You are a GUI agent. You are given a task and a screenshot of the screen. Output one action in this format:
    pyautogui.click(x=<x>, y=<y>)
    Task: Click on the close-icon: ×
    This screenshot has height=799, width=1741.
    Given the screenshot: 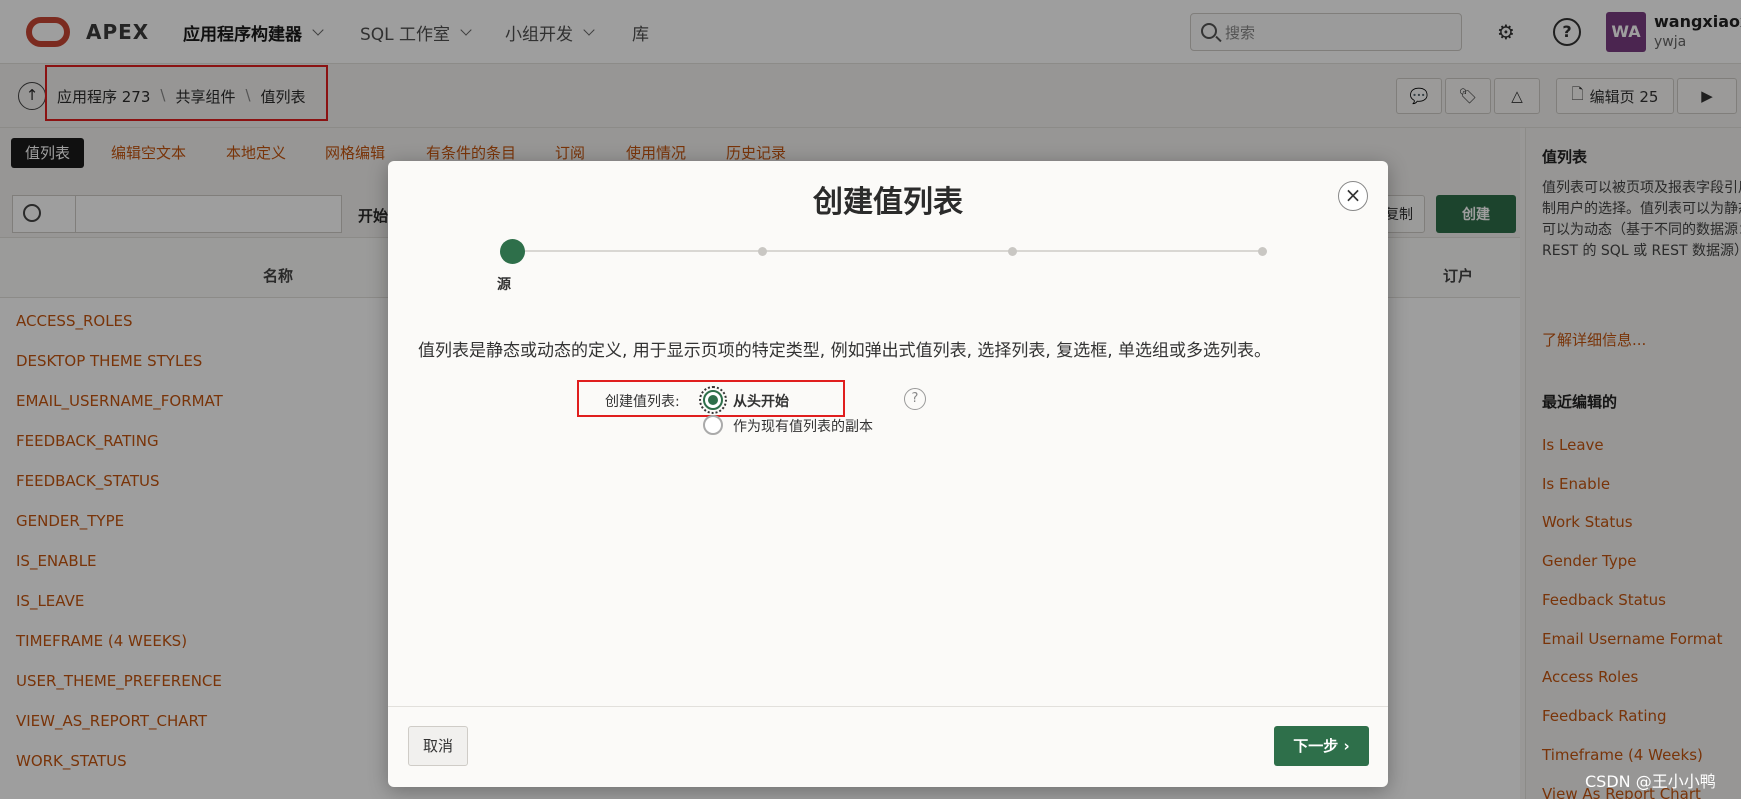 What is the action you would take?
    pyautogui.click(x=1353, y=196)
    